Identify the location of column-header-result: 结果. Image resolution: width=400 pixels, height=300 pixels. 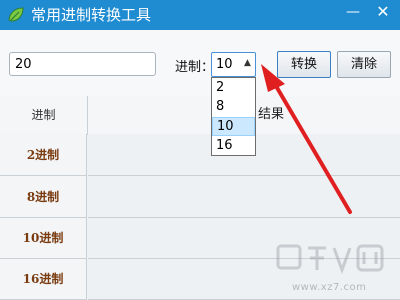
(271, 114).